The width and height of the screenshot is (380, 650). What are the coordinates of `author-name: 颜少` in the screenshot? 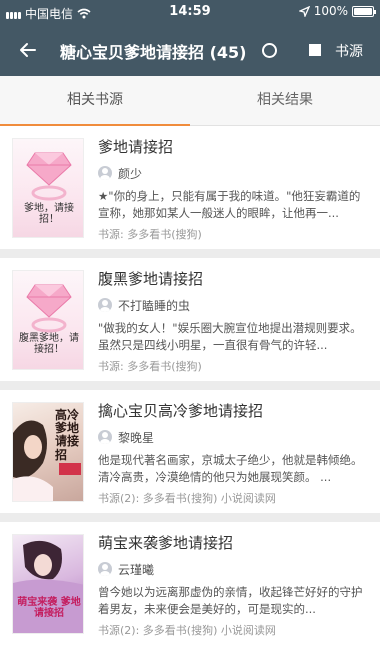 It's located at (130, 173).